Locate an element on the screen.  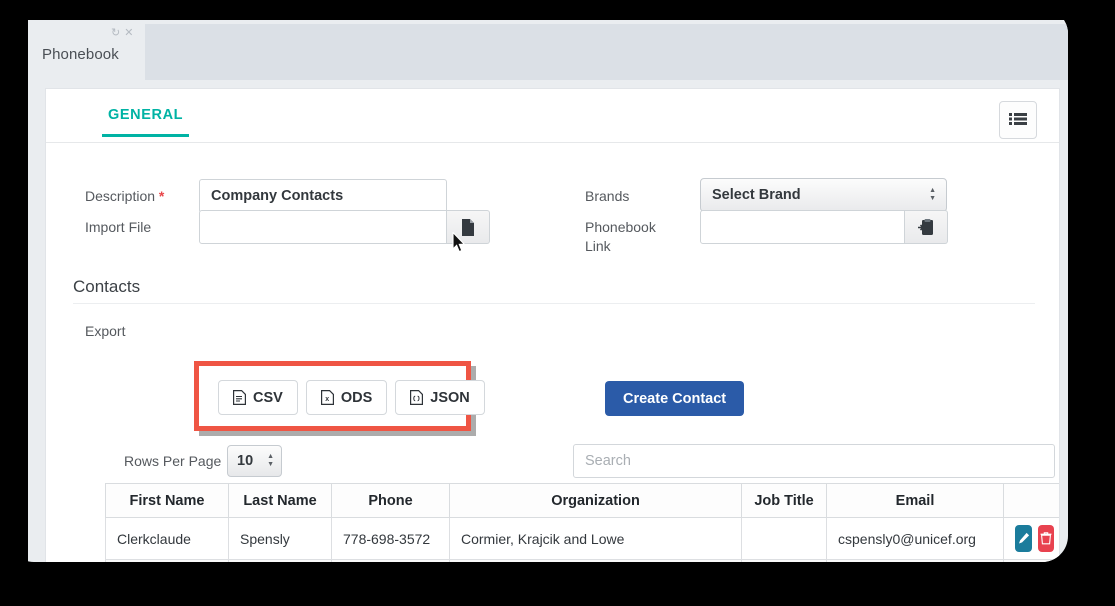
required-marker: * is located at coordinates (161, 196).